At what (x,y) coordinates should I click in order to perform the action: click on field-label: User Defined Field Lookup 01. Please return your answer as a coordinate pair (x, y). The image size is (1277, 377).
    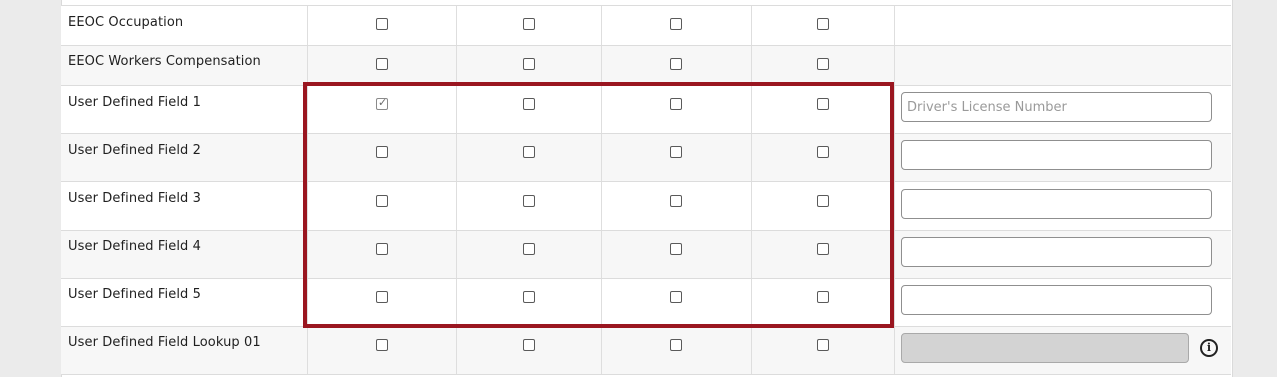
    Looking at the image, I should click on (164, 342).